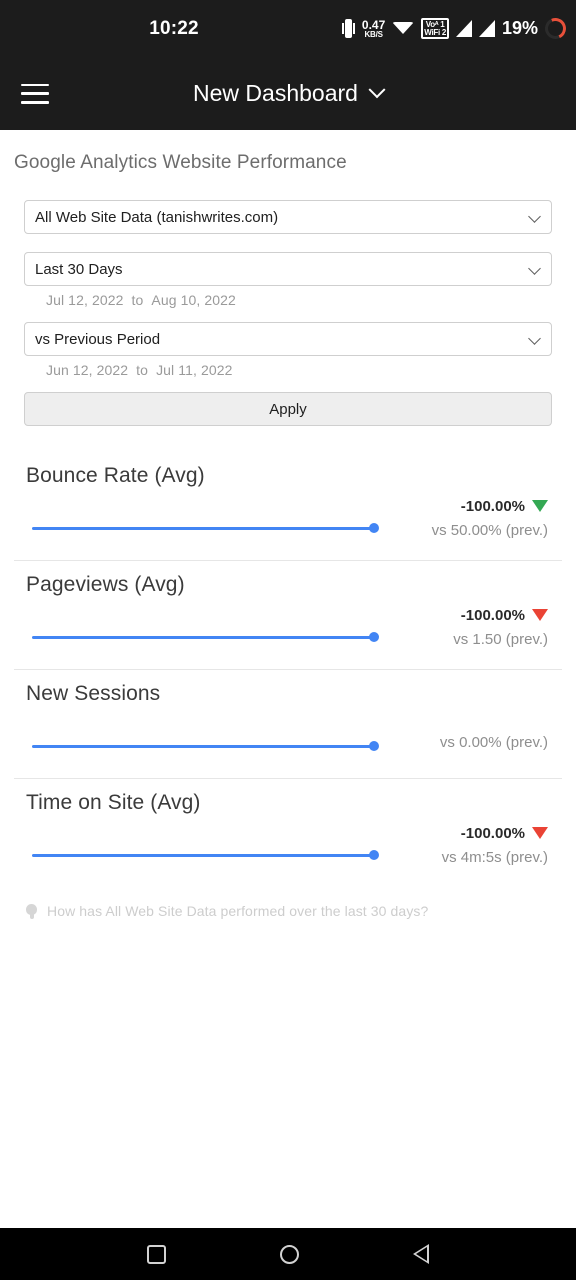 The height and width of the screenshot is (1280, 576). Describe the element at coordinates (288, 269) in the screenshot. I see `period-select: Last 30 Days` at that location.